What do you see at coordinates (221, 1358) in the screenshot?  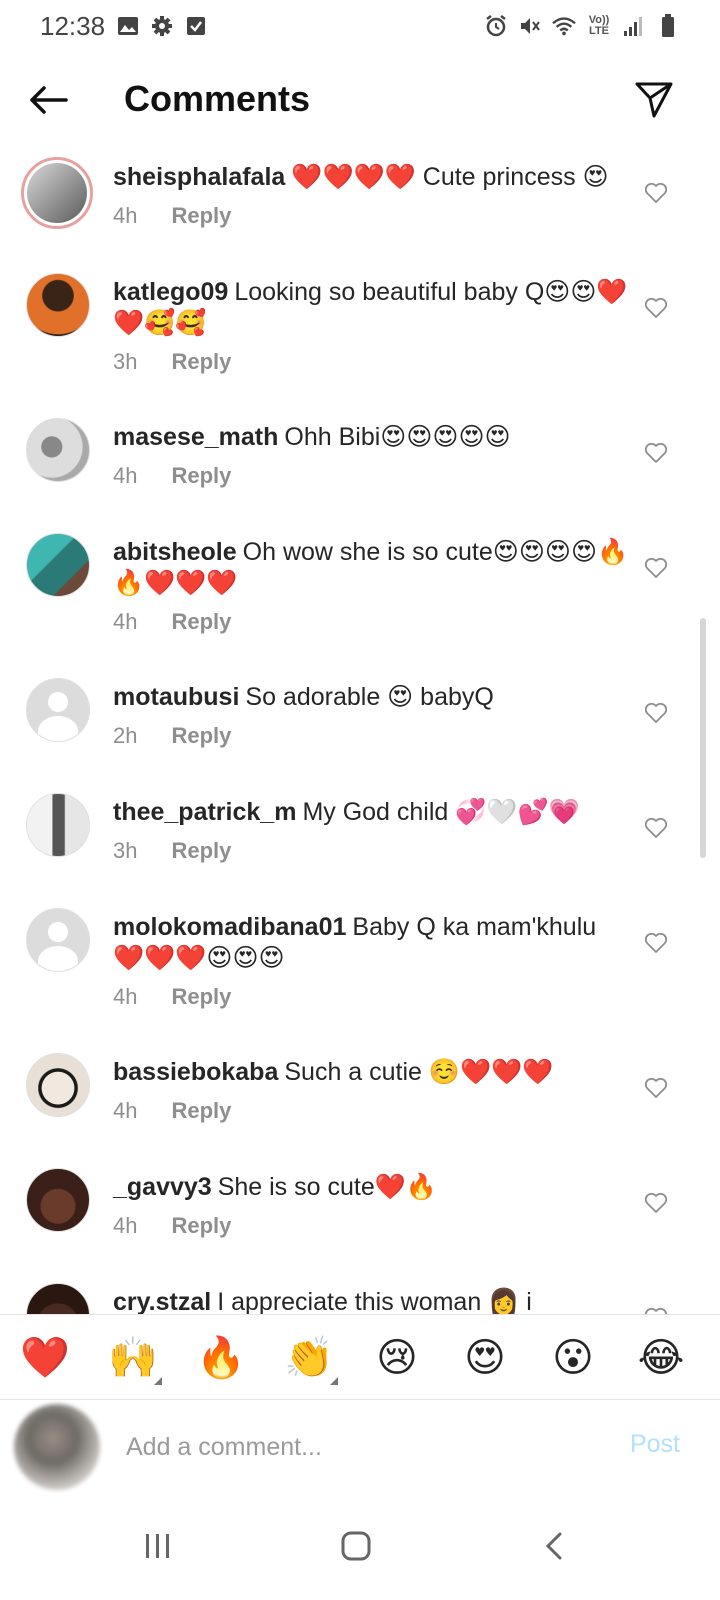 I see `reaction-emoji-button: 🔥` at bounding box center [221, 1358].